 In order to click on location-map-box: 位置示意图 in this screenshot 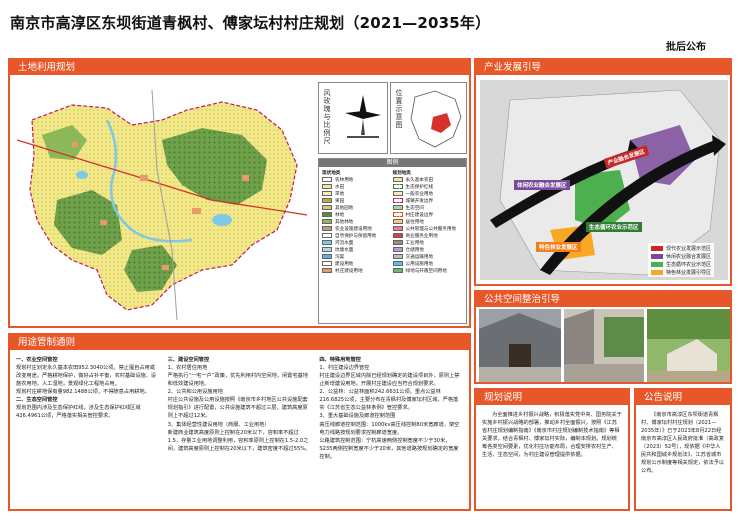, I will do `click(428, 118)`.